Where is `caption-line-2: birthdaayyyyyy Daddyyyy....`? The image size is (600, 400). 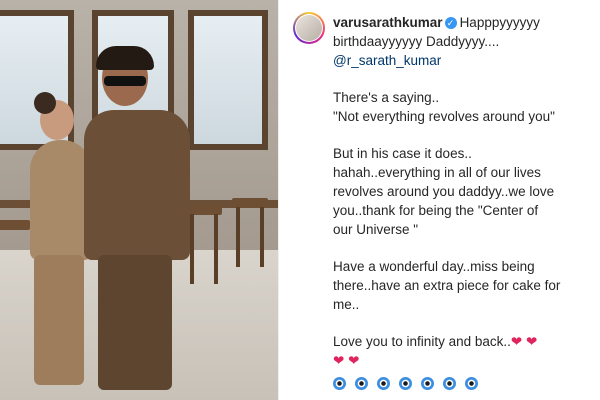
caption-line-2: birthdaayyyyyy Daddyyyy.... is located at coordinates (416, 41).